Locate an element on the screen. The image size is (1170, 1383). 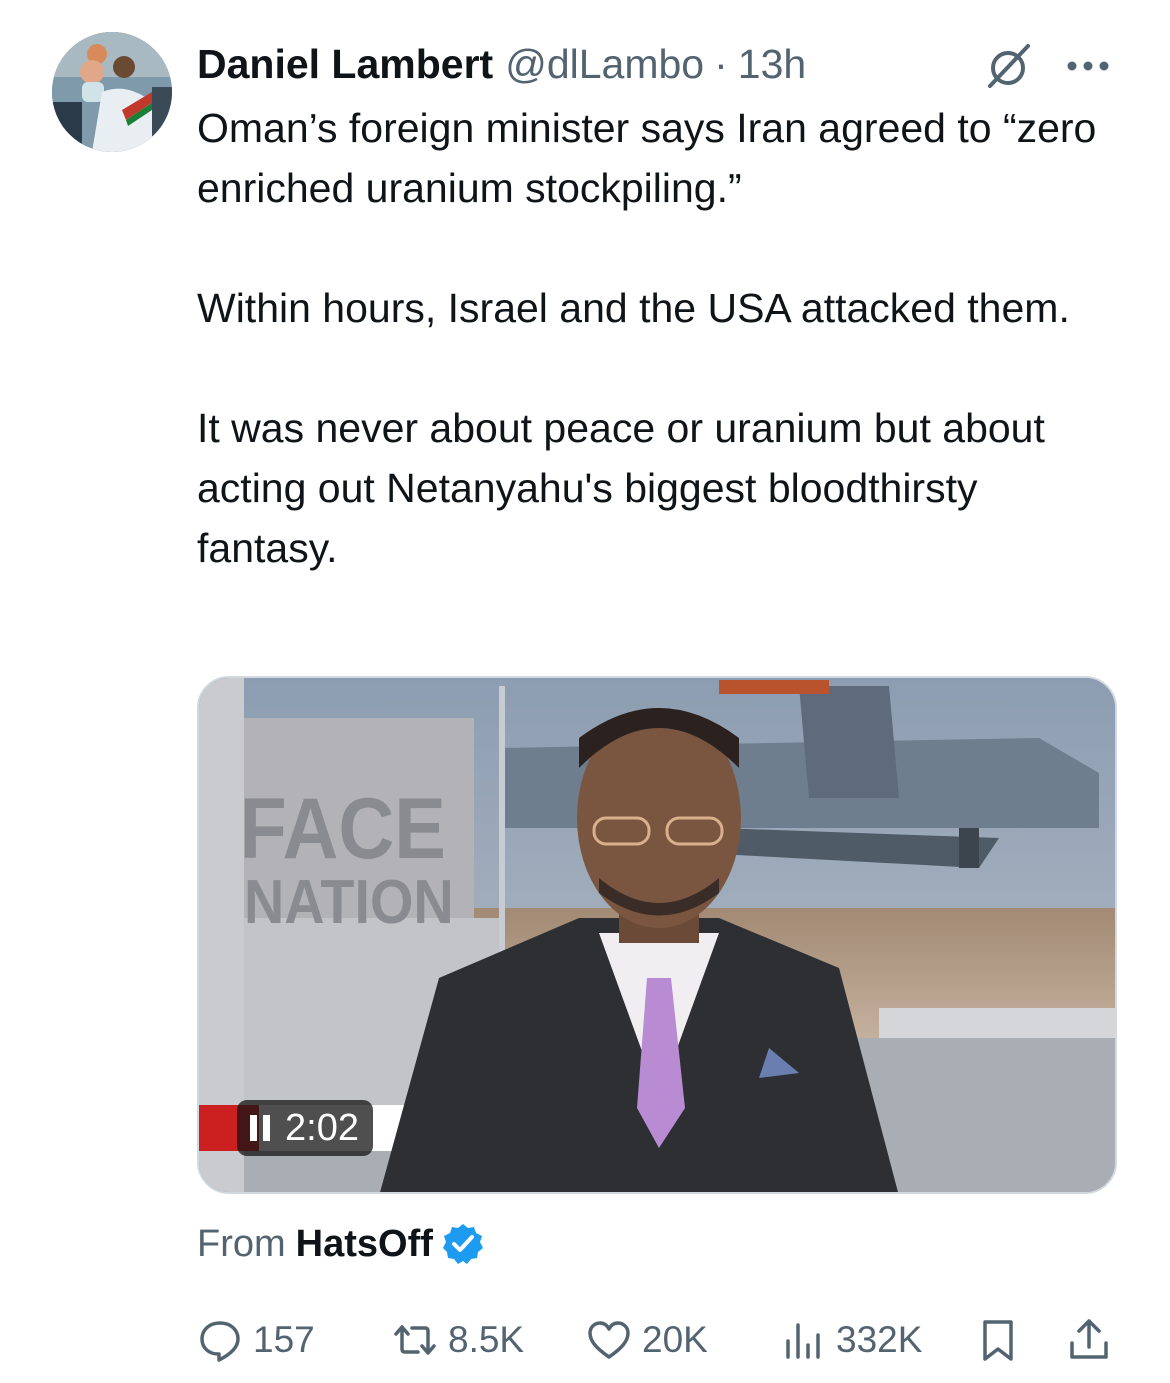
verified-badge-icon is located at coordinates (462, 1244).